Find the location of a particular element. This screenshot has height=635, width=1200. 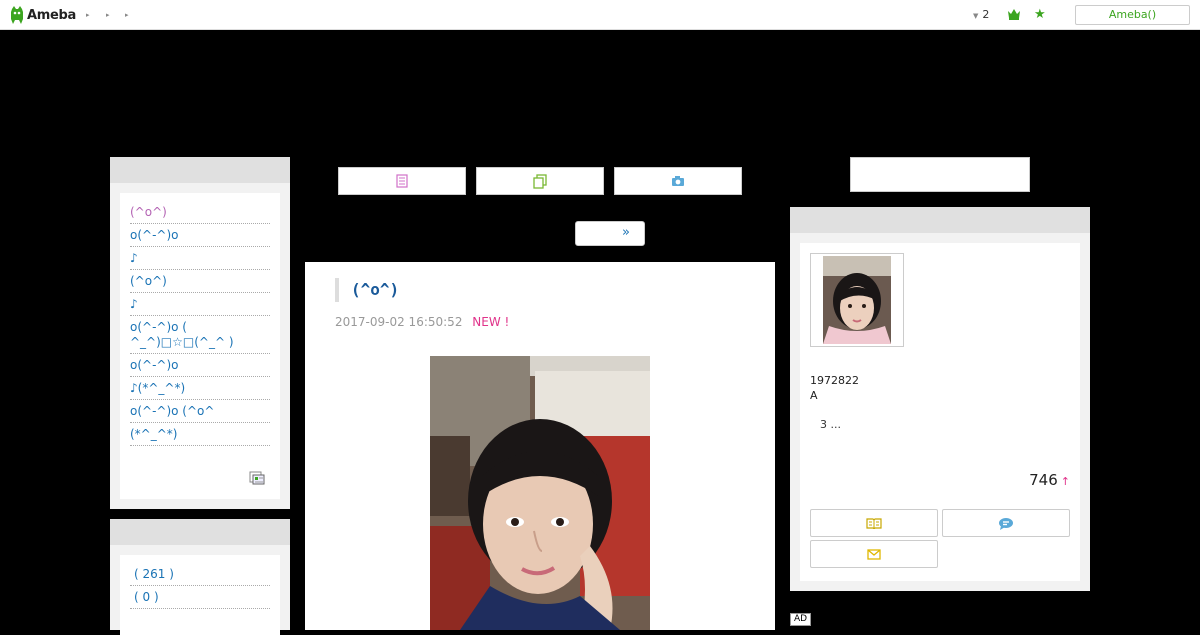

profile-id-line1: 1972822 is located at coordinates (834, 380).